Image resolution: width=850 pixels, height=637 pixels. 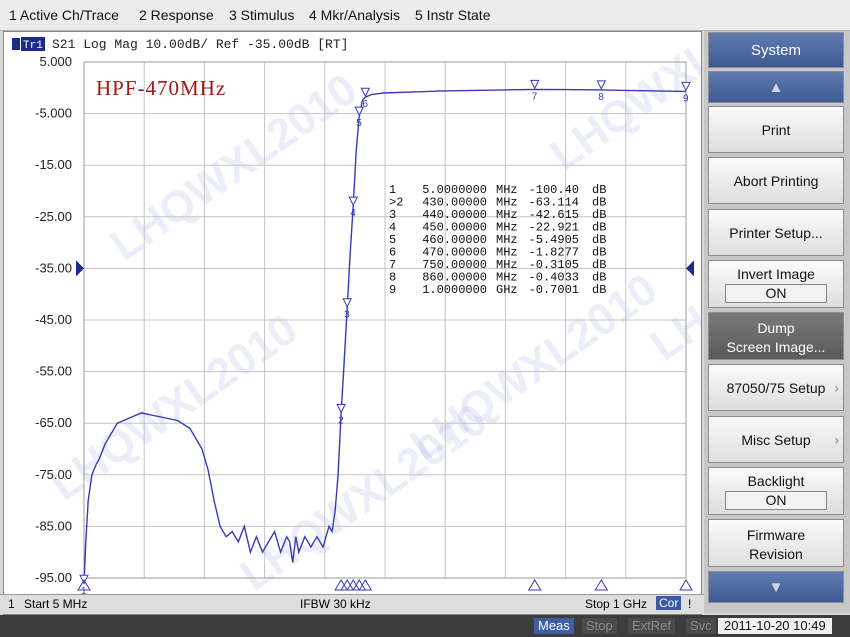 I want to click on chart-title: HPF-470MHz, so click(x=161, y=88).